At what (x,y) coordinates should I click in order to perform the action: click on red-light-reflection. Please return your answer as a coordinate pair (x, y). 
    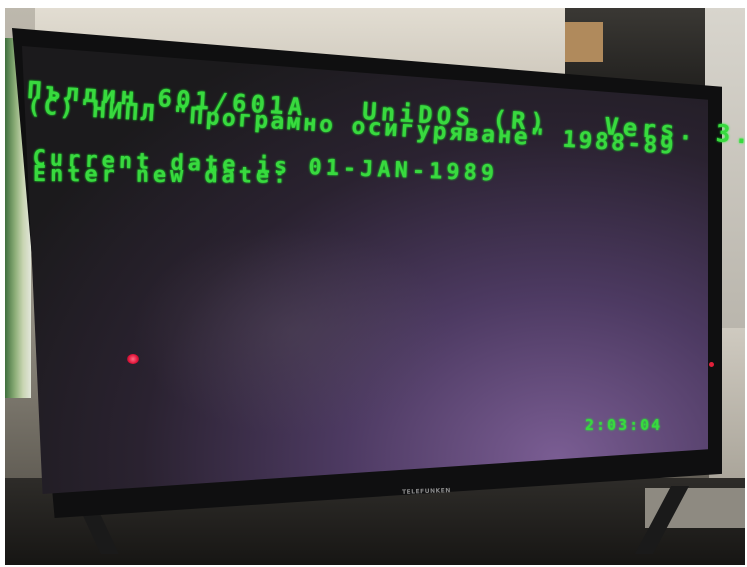
    Looking at the image, I should click on (133, 359).